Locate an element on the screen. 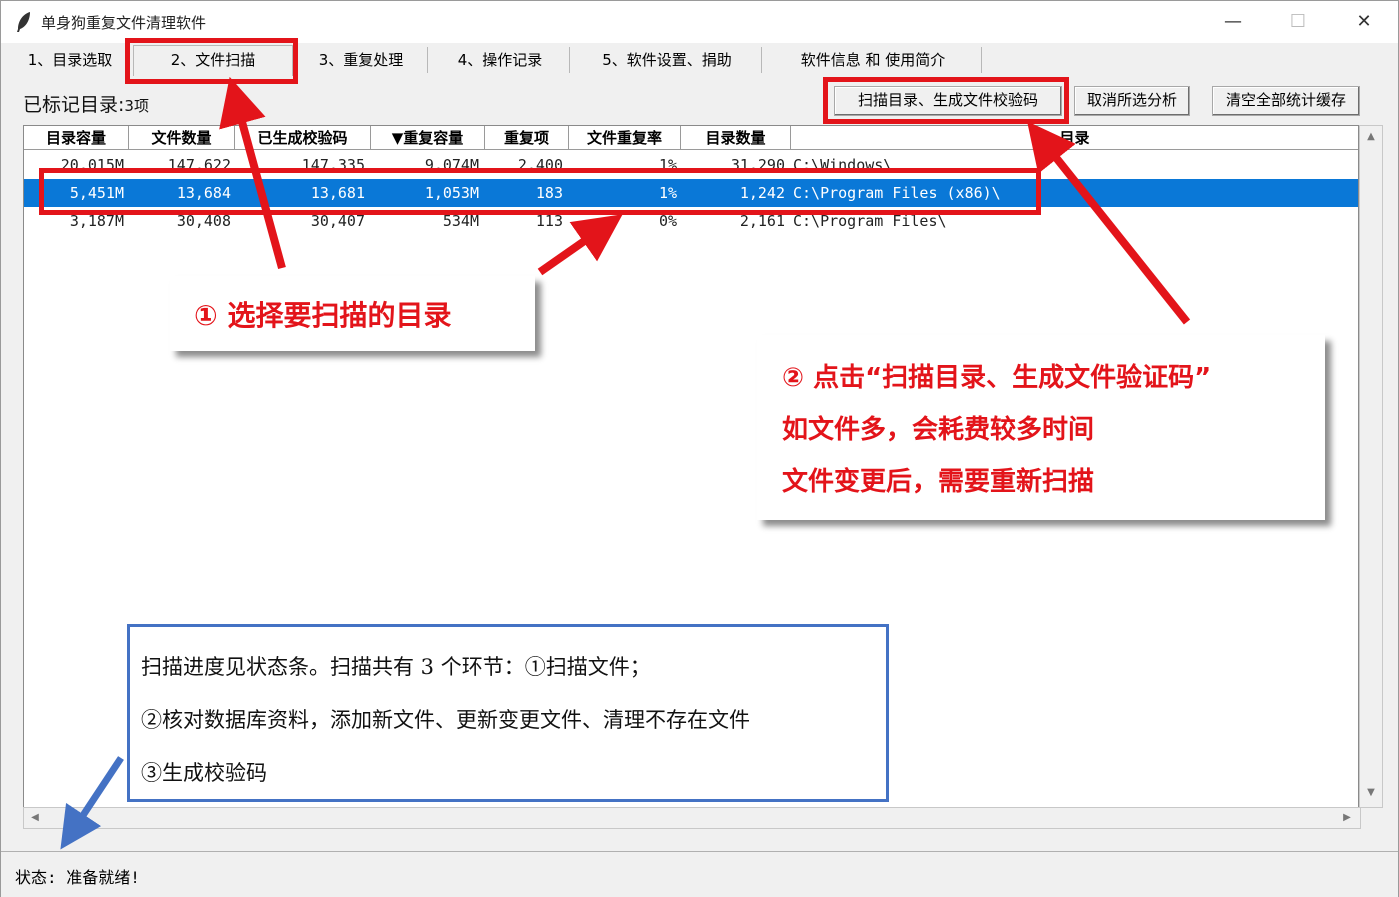 The image size is (1399, 897). callout-one-text: ① 选择要扫描的目录 is located at coordinates (323, 315).